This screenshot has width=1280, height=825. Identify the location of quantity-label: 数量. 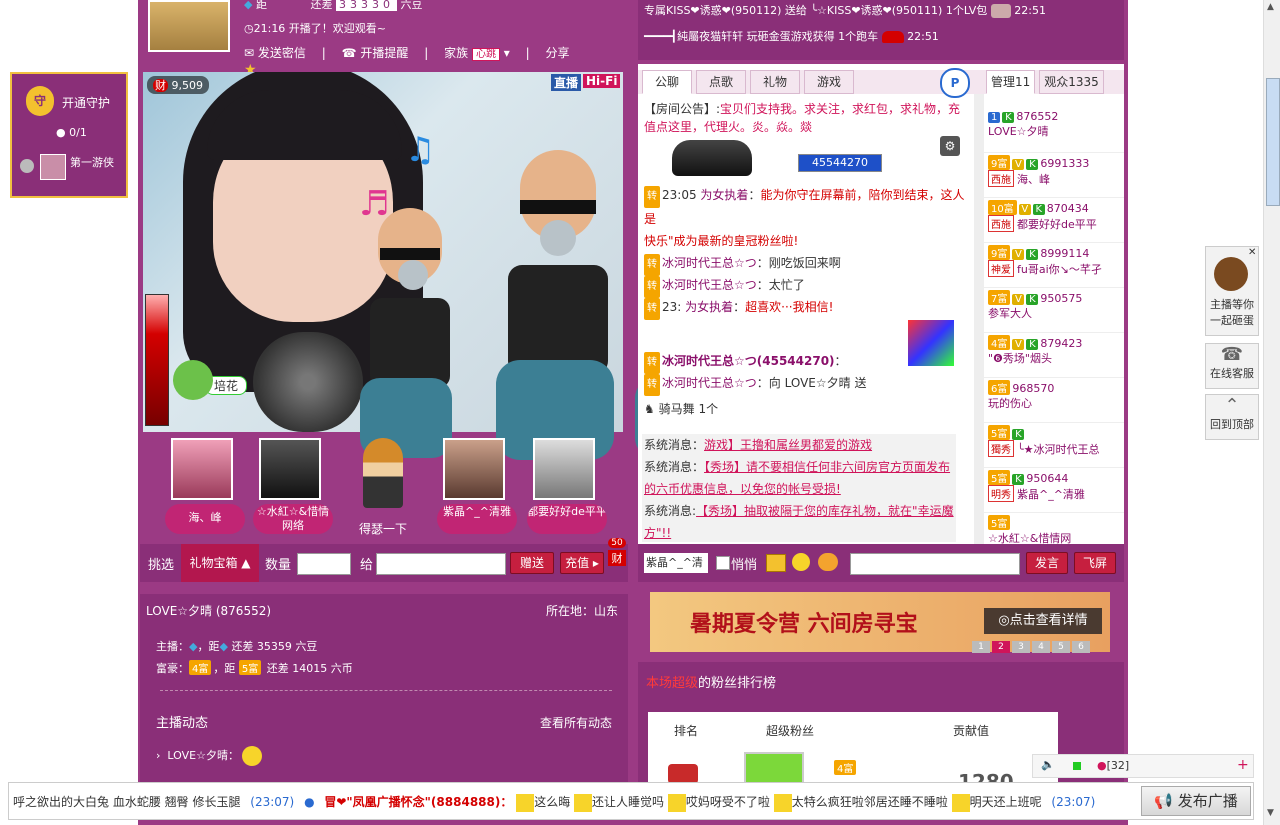
(278, 565).